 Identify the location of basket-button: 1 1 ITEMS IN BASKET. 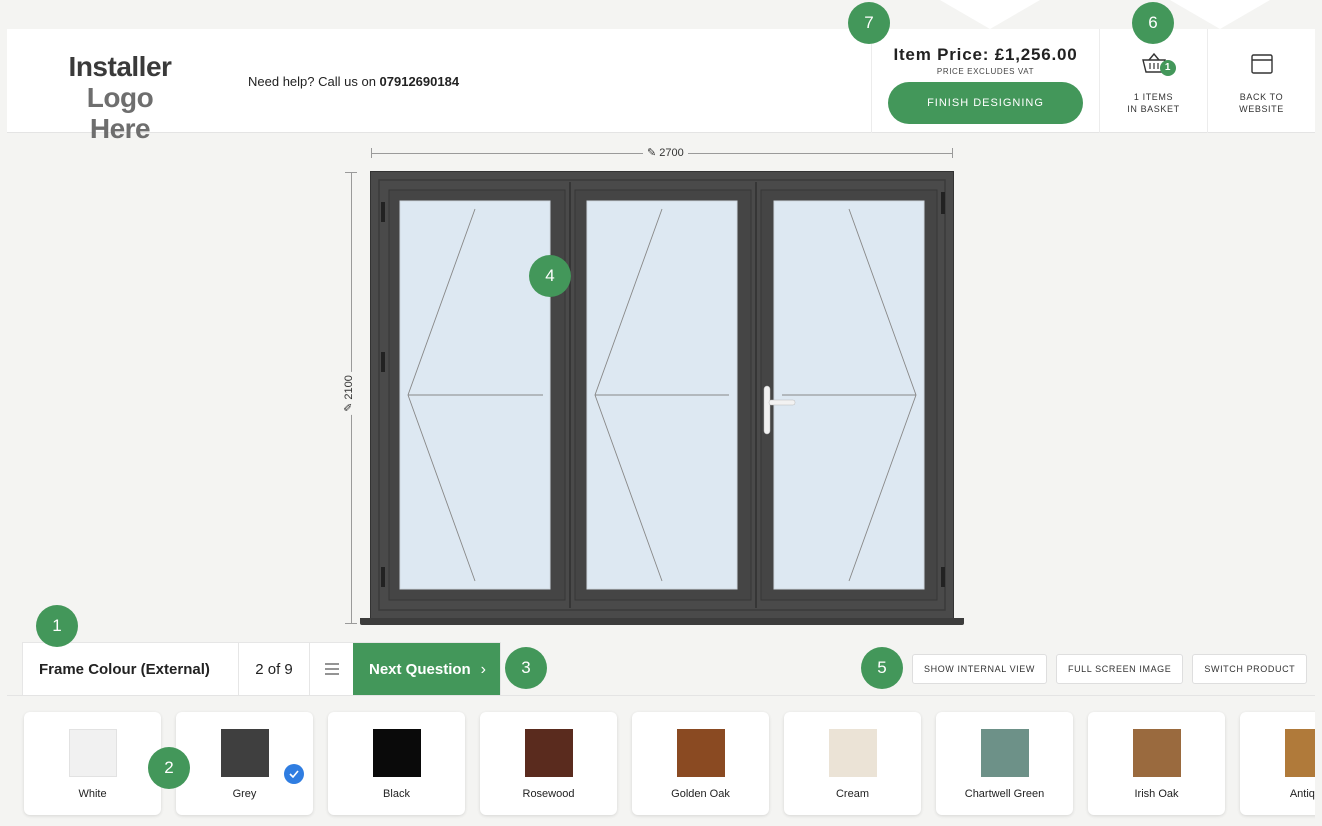
(1153, 81).